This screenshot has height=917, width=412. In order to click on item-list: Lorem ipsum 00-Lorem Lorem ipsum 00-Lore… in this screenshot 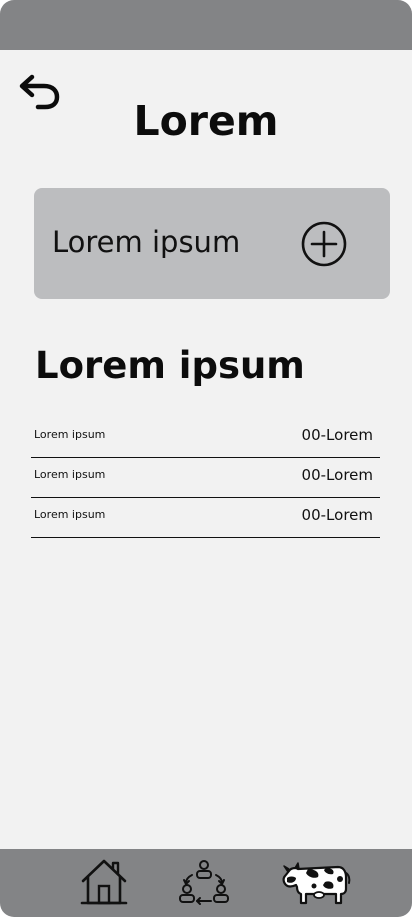, I will do `click(205, 478)`.